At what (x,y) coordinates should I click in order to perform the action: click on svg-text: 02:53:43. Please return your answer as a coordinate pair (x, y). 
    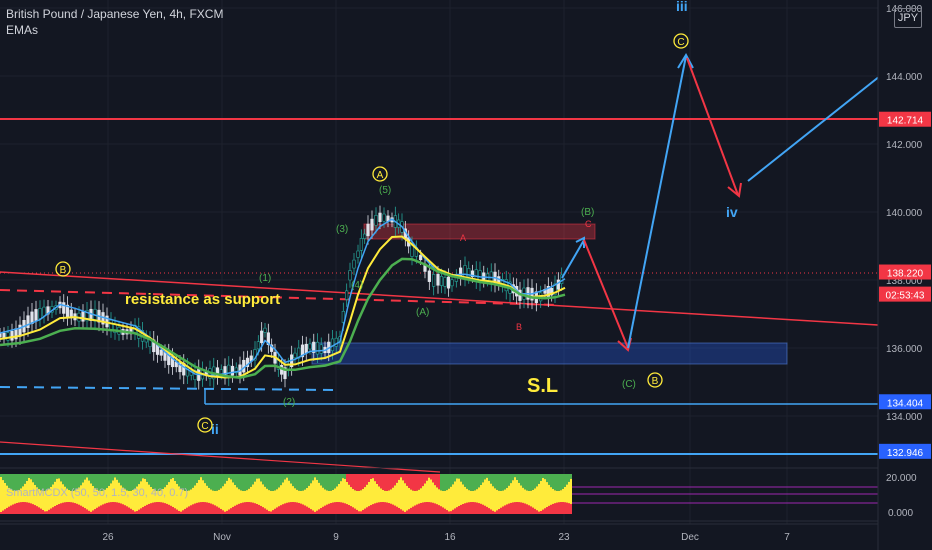
    Looking at the image, I should click on (905, 296).